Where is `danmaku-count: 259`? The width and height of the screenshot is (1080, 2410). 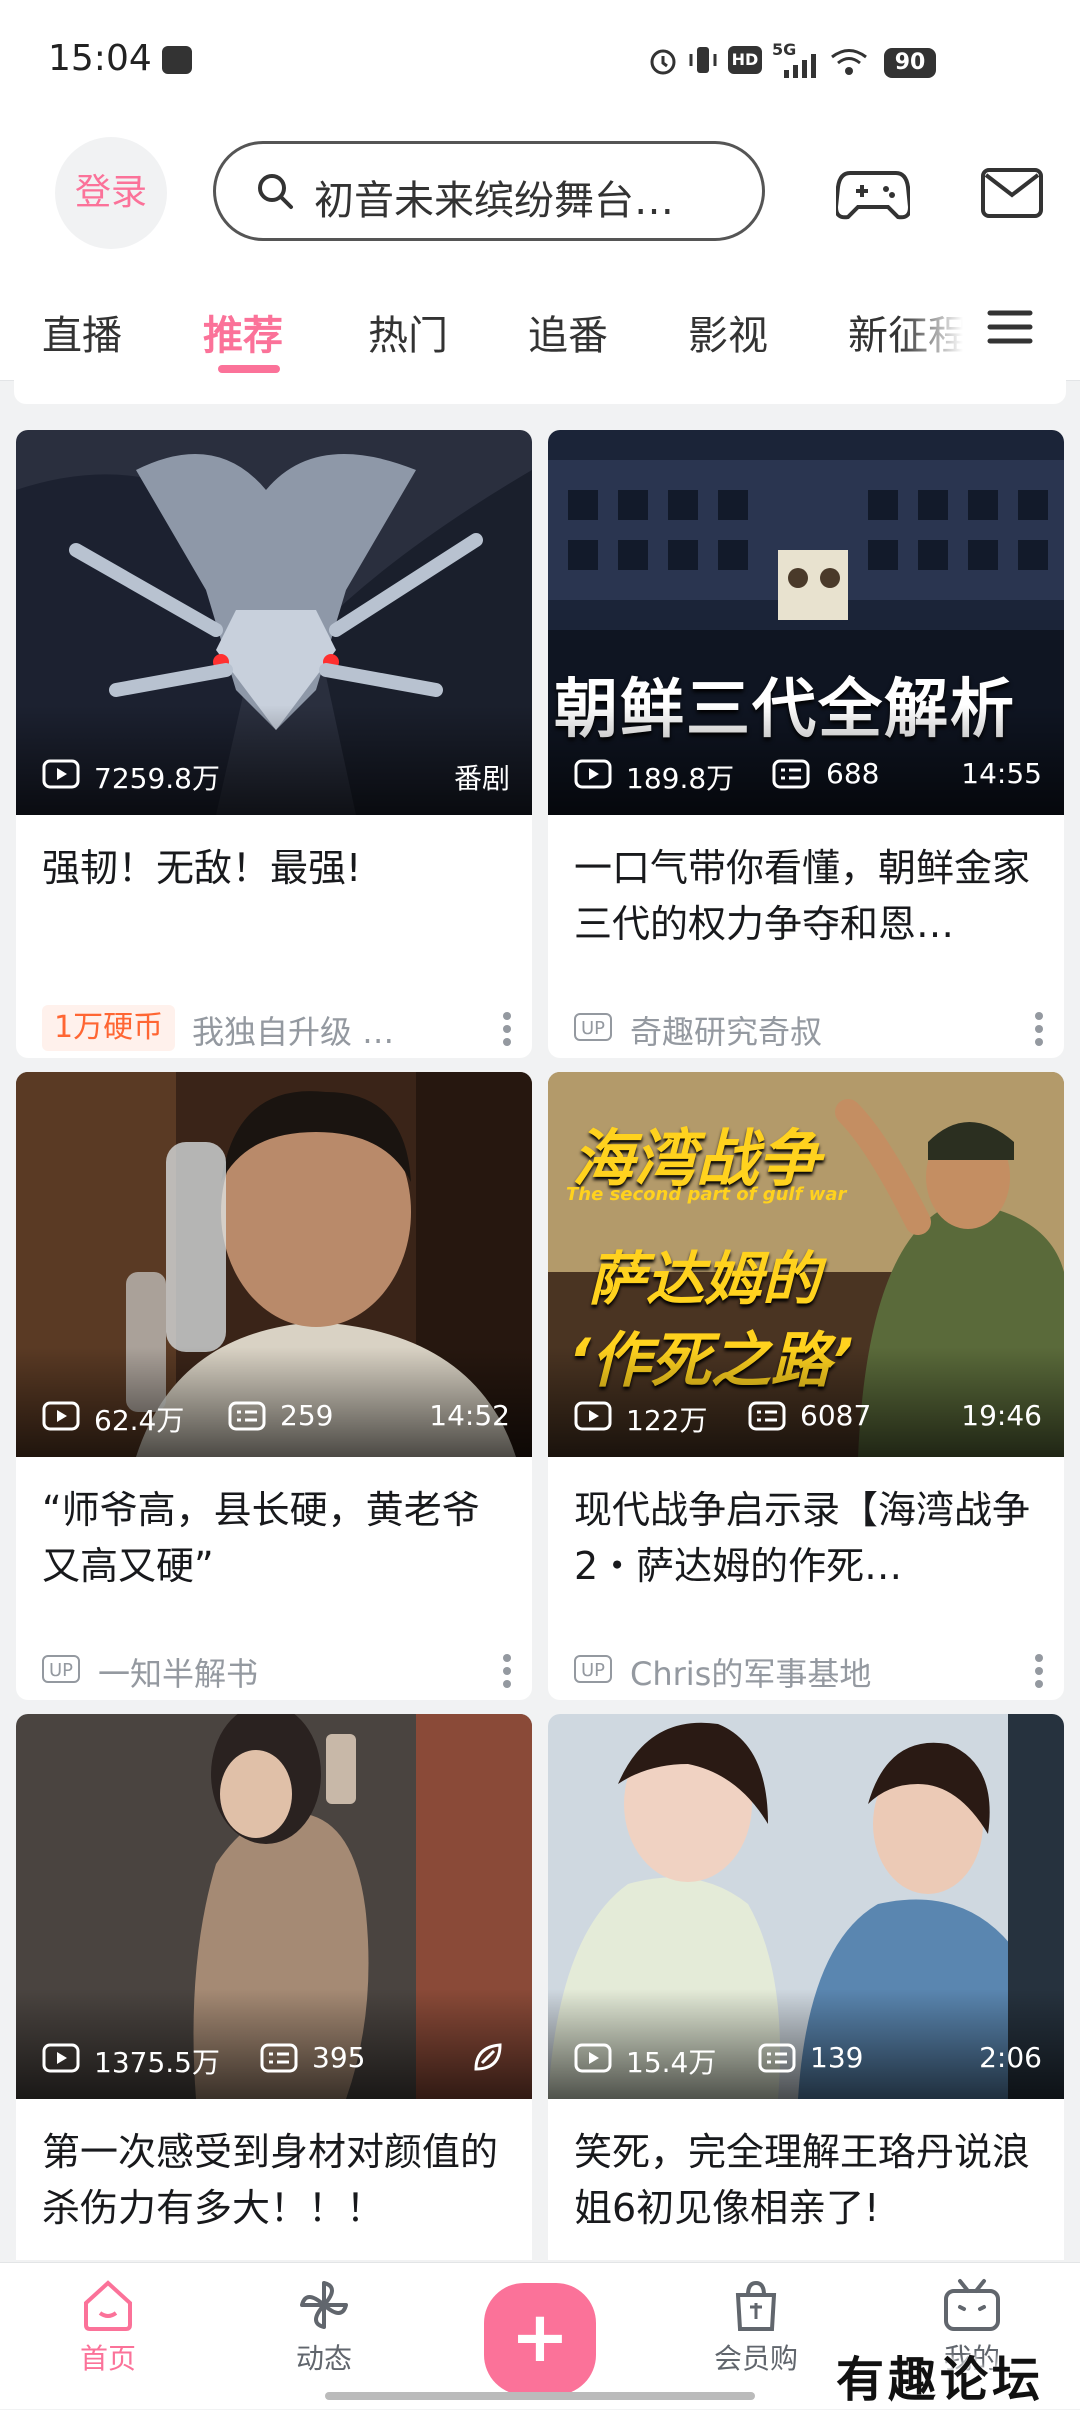
danmaku-count: 259 is located at coordinates (307, 1415).